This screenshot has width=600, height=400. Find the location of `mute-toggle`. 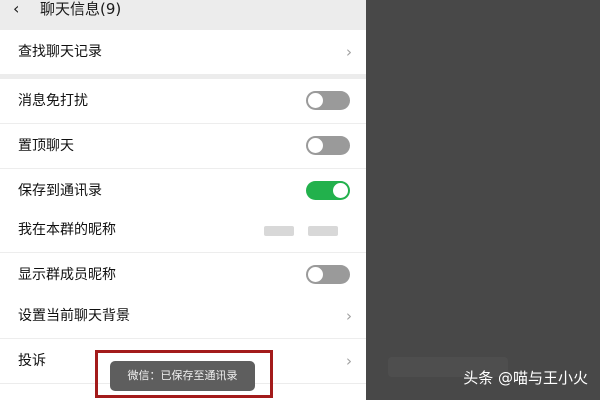

mute-toggle is located at coordinates (328, 100).